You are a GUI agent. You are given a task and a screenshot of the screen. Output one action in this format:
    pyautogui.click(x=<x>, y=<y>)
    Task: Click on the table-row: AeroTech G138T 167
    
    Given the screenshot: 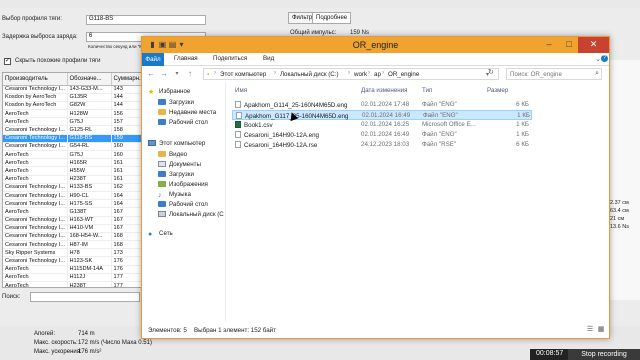 What is the action you would take?
    pyautogui.click(x=77, y=212)
    